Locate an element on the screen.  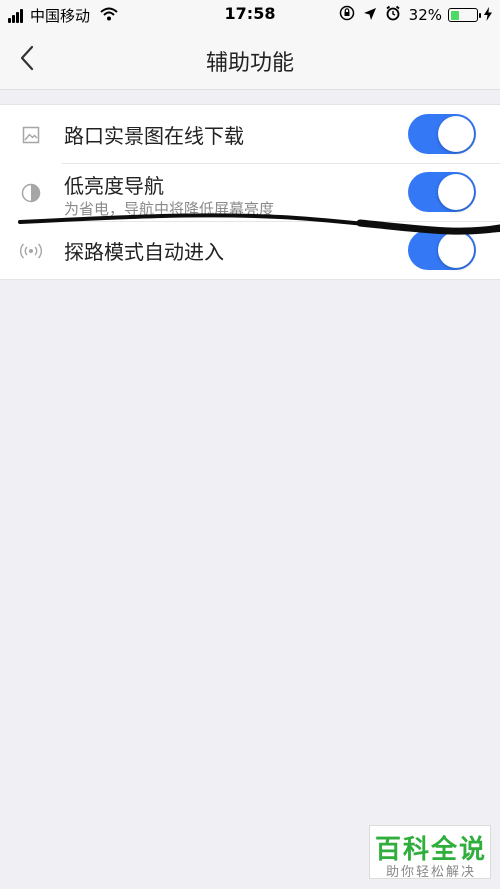
broadcast-icon is located at coordinates (31, 251).